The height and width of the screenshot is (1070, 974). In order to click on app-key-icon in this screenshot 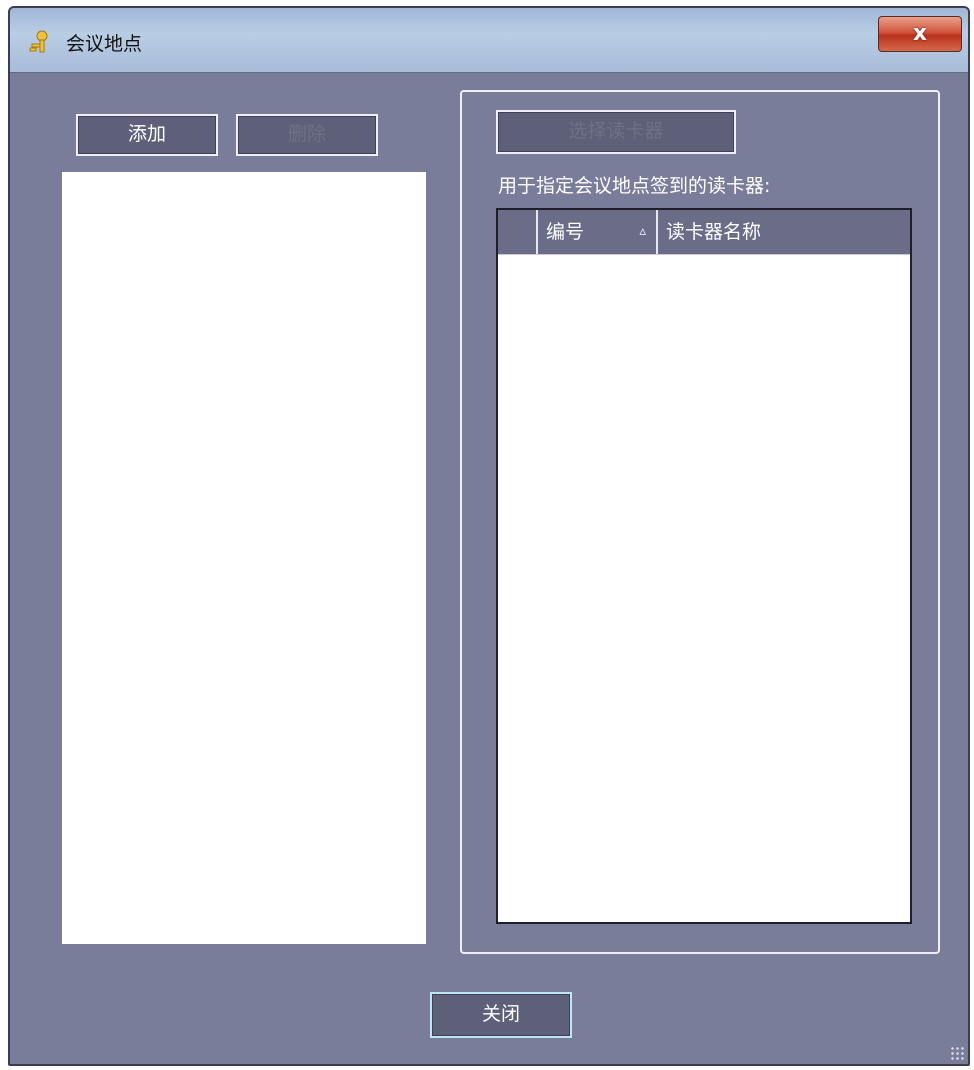, I will do `click(40, 43)`.